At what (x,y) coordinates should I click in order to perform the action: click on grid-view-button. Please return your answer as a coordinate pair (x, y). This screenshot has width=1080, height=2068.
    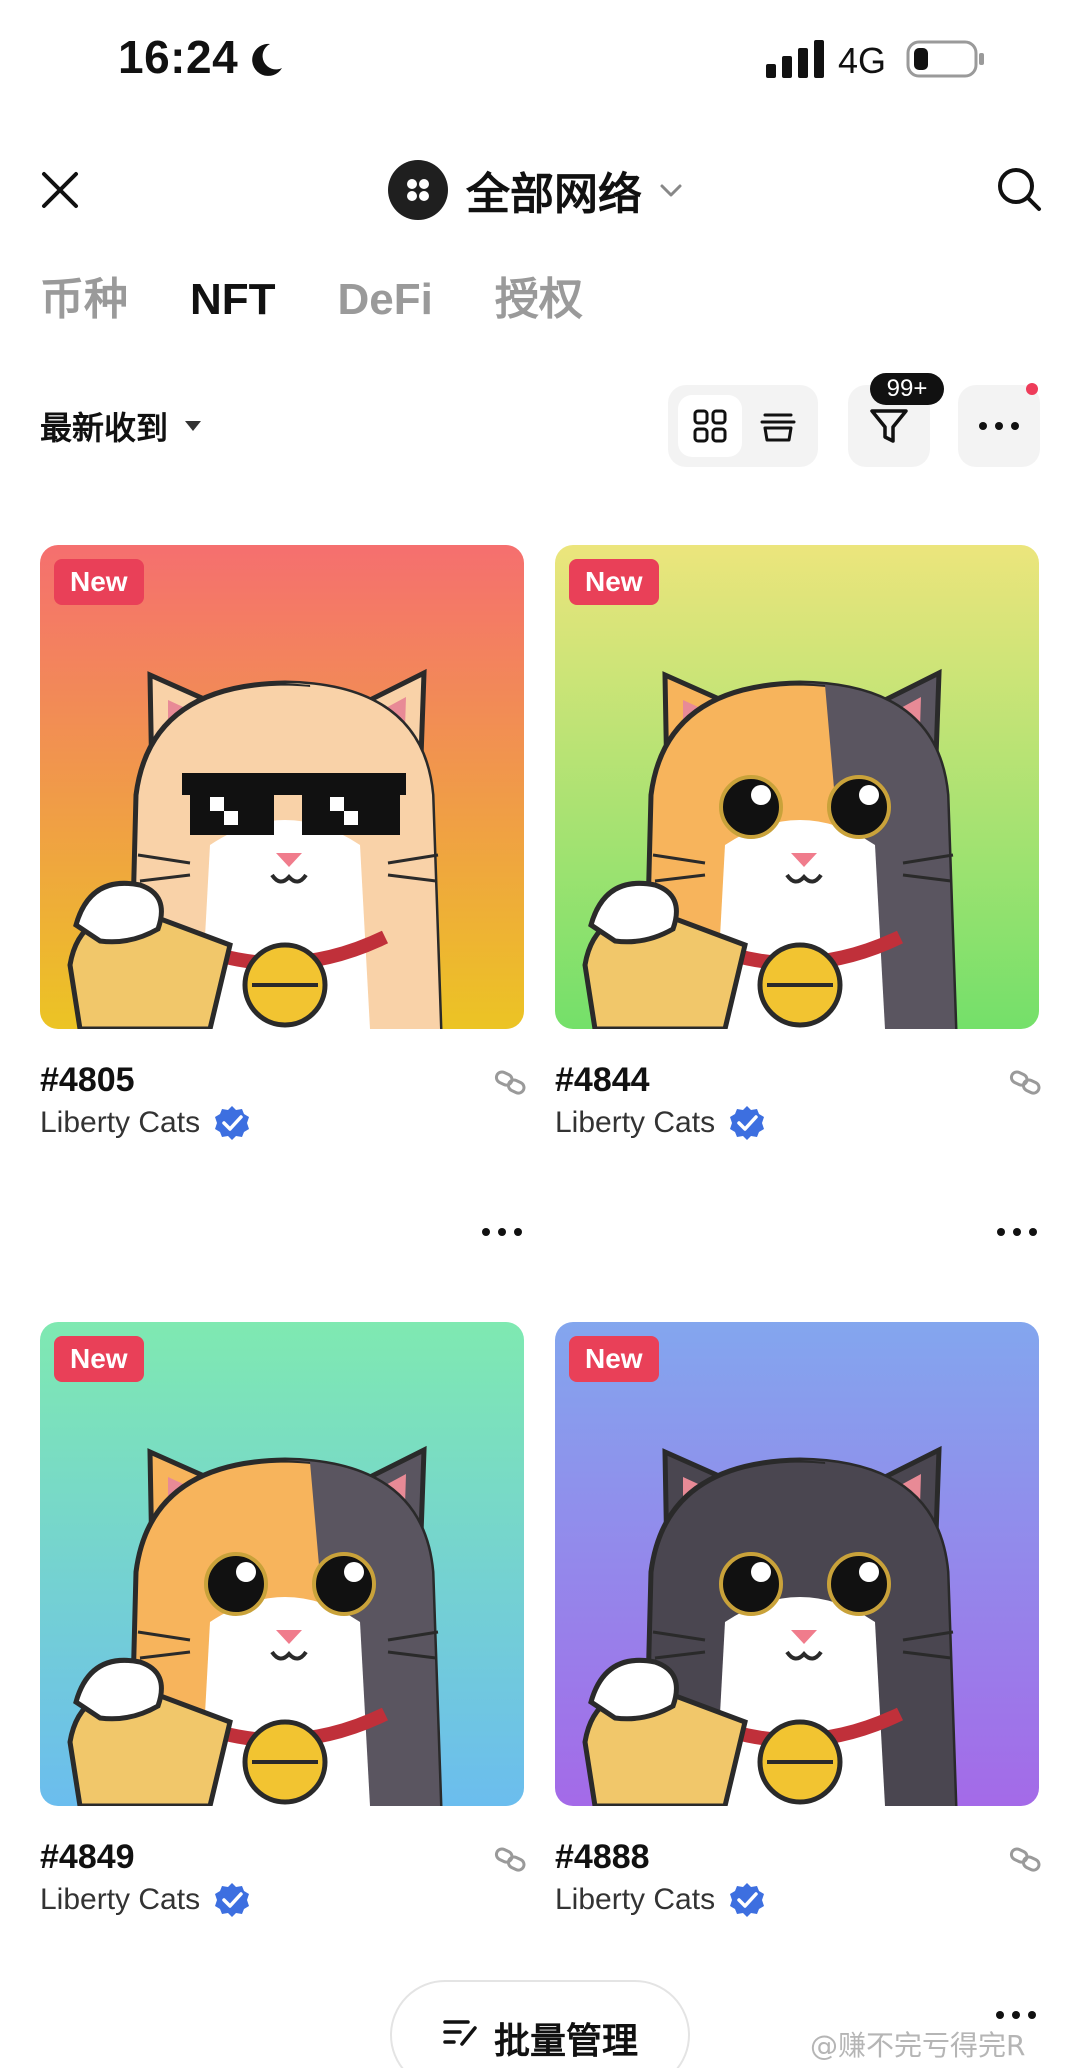
    Looking at the image, I should click on (710, 426).